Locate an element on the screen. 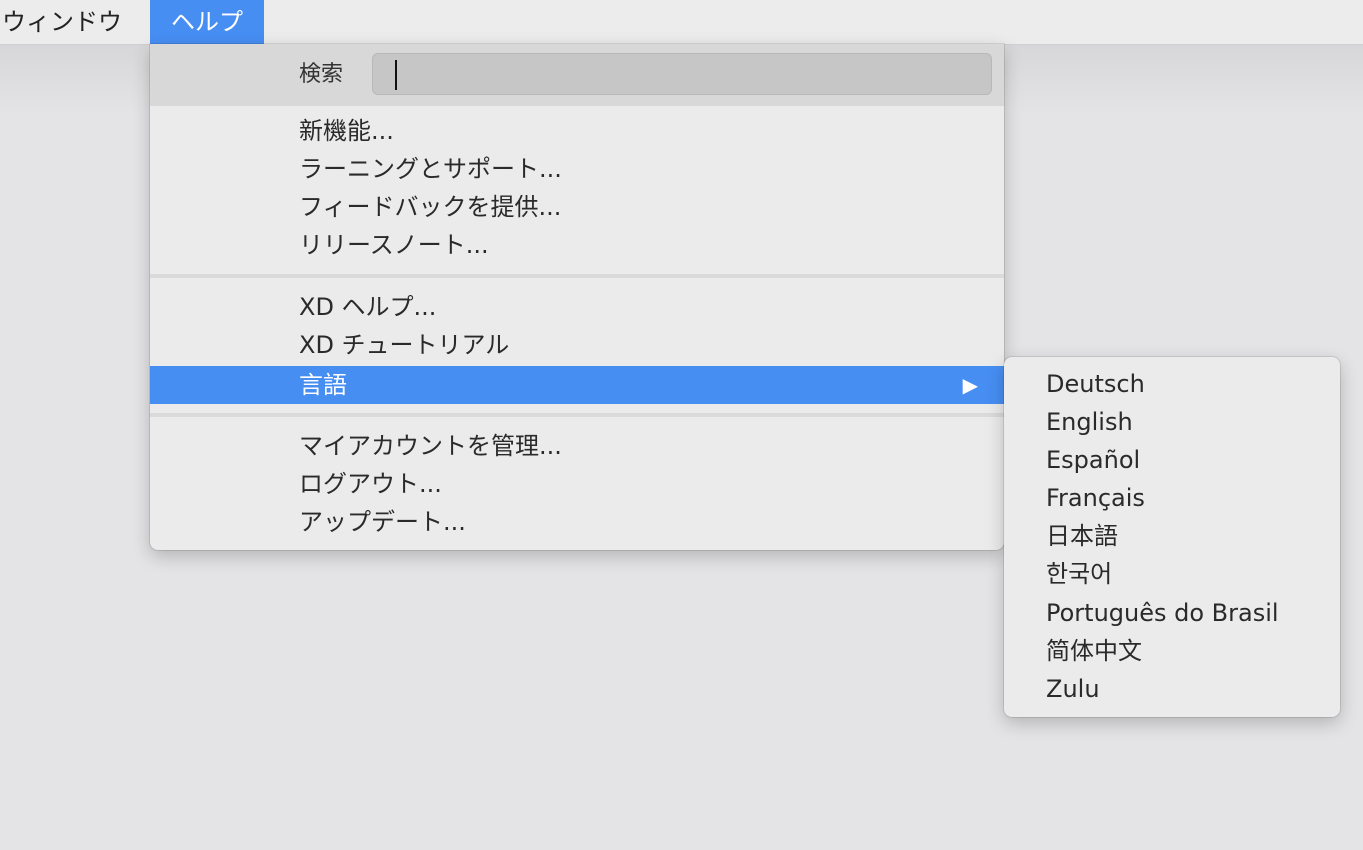 The height and width of the screenshot is (850, 1363). language-item-label: 한국어 is located at coordinates (1079, 574).